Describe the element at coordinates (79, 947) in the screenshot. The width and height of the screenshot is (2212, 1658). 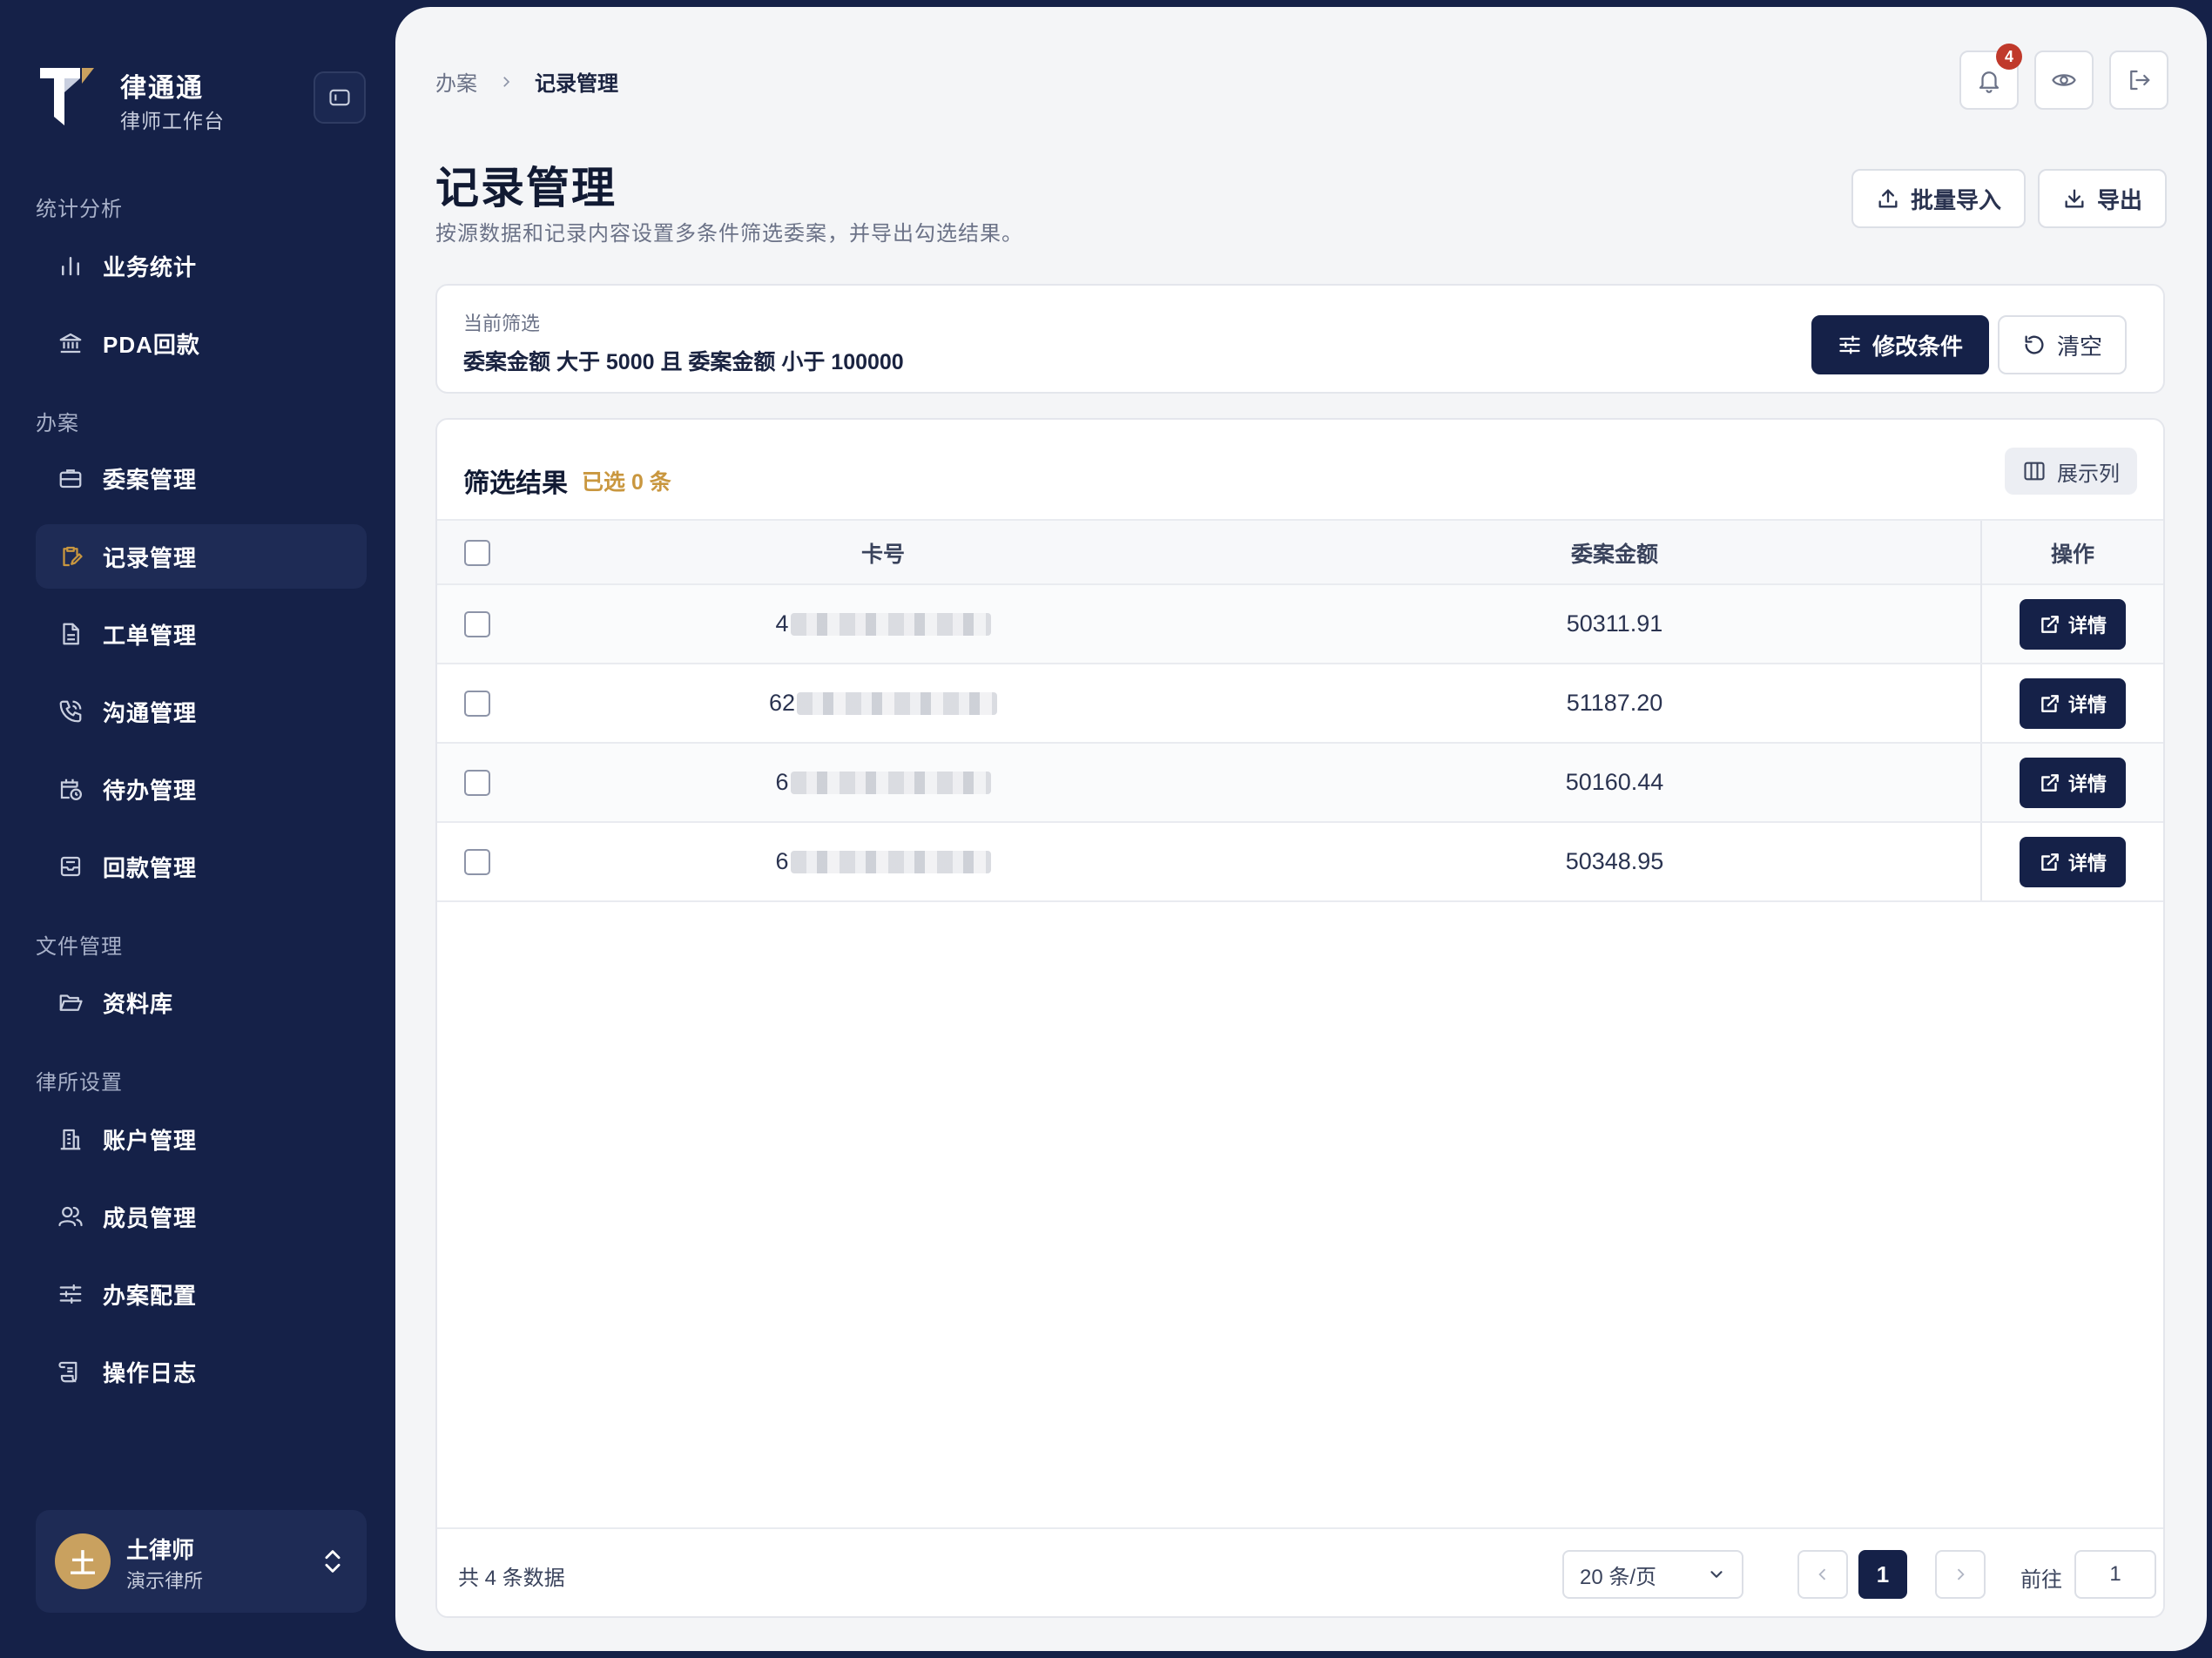
I see `nav-section-files: 文件管理` at that location.